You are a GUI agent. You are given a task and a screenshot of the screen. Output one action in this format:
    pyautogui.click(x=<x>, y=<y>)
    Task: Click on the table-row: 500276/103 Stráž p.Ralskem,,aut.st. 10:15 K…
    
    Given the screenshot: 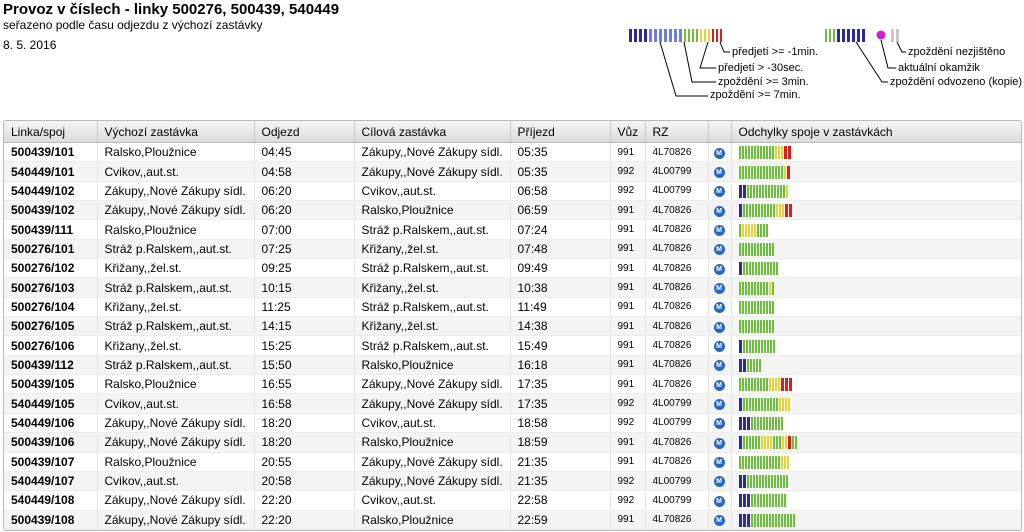 What is the action you would take?
    pyautogui.click(x=512, y=287)
    